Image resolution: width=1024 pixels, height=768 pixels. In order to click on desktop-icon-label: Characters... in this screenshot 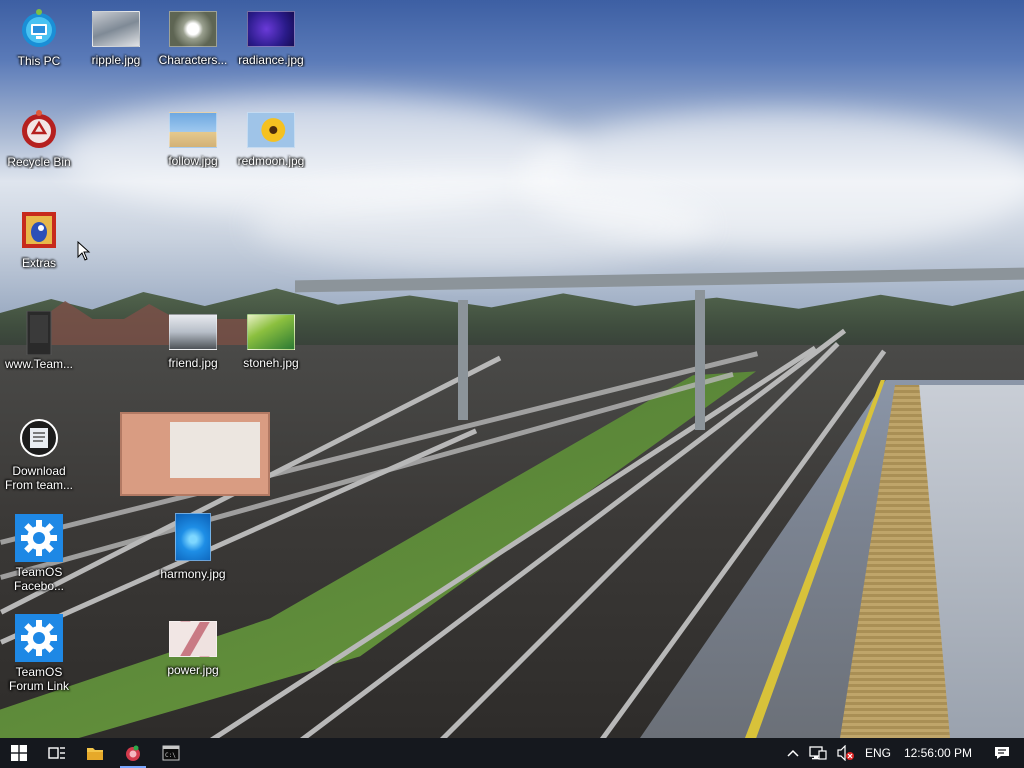, I will do `click(193, 60)`.